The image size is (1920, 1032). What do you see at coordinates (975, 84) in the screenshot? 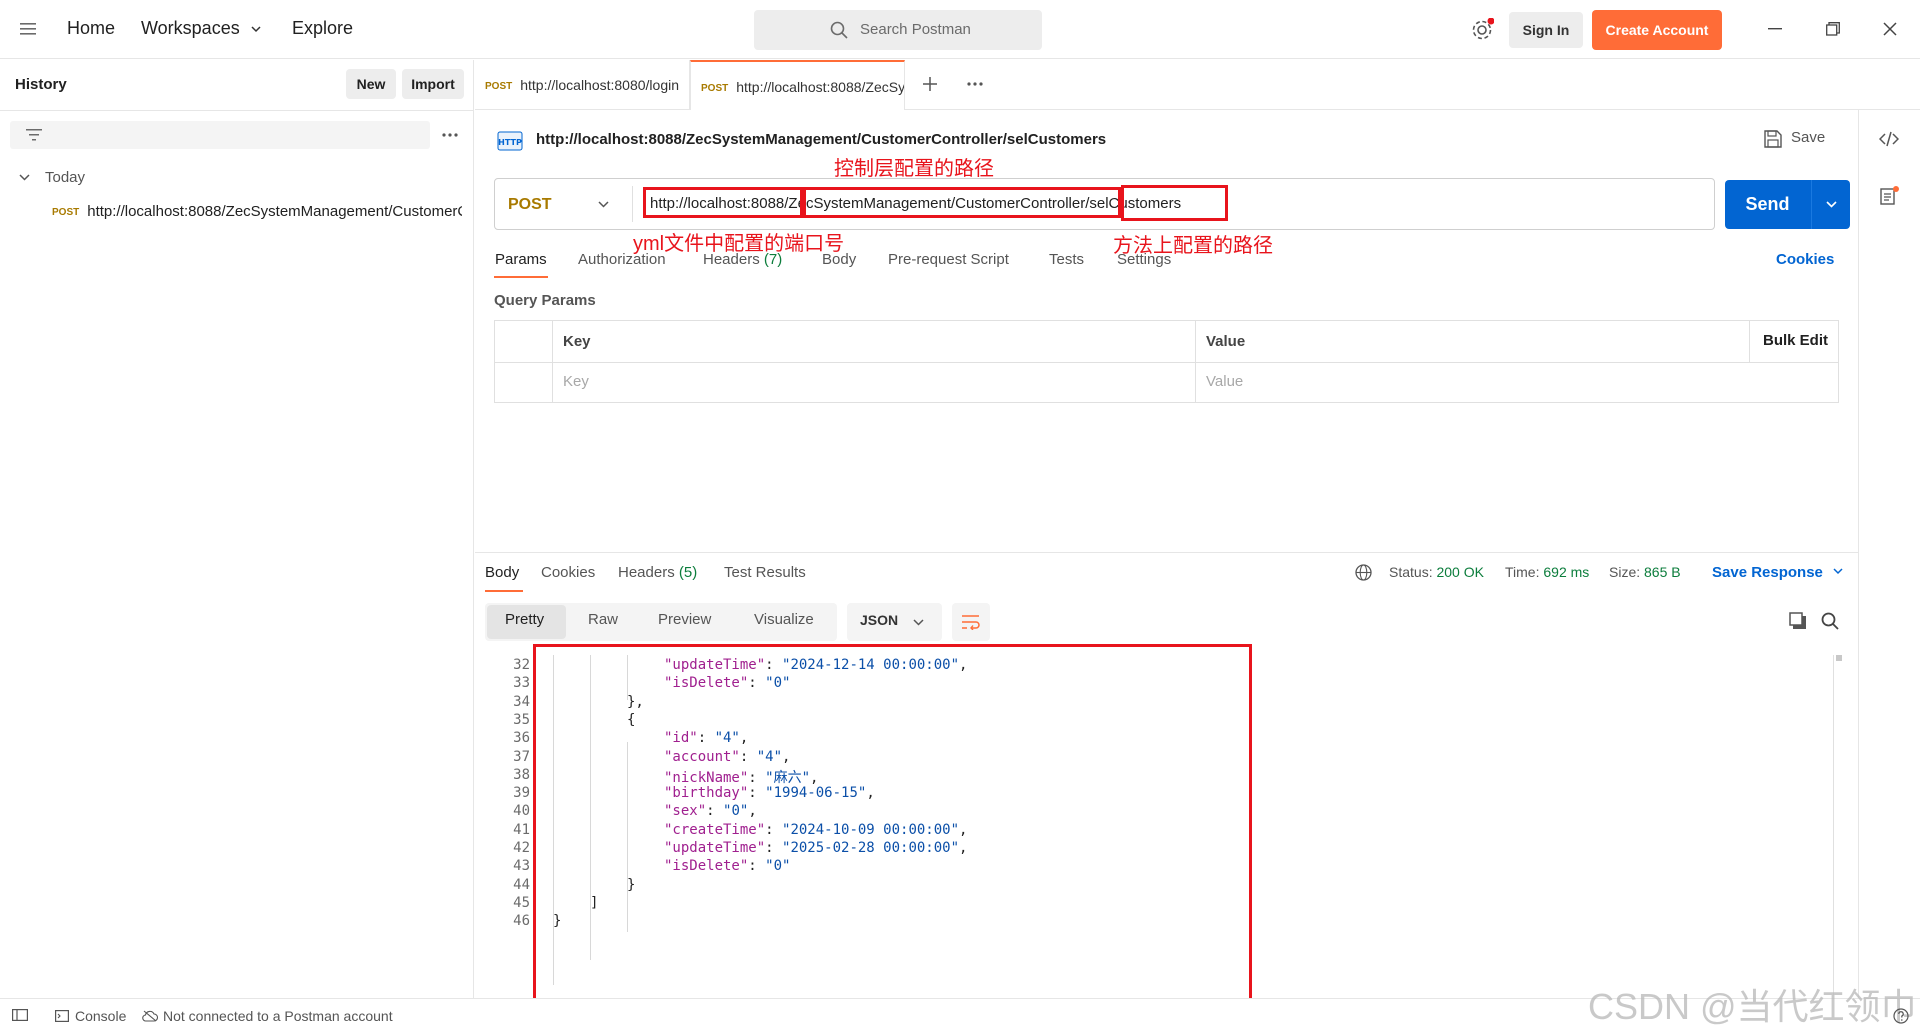
I see `tab-options-icon` at bounding box center [975, 84].